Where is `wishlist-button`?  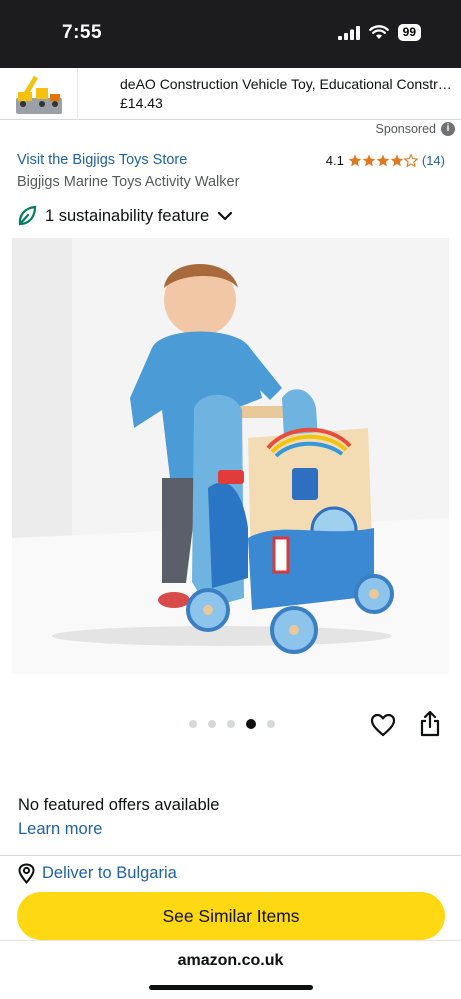
wishlist-button is located at coordinates (383, 726).